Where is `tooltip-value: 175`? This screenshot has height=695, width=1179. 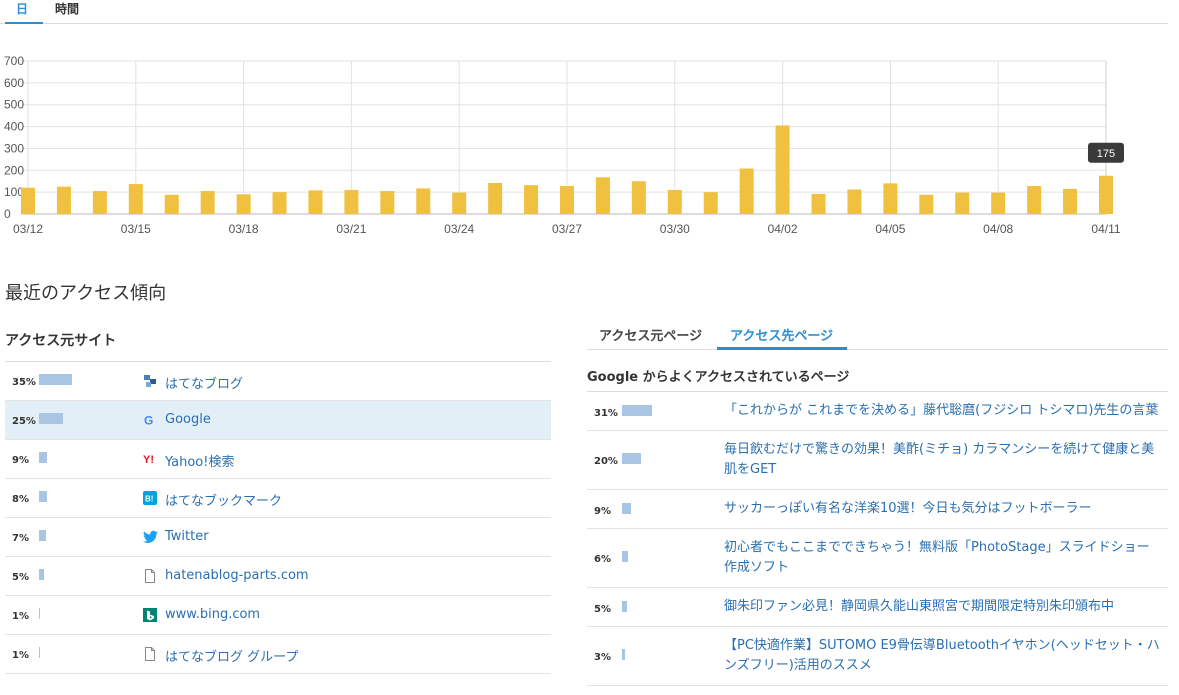 tooltip-value: 175 is located at coordinates (1106, 154).